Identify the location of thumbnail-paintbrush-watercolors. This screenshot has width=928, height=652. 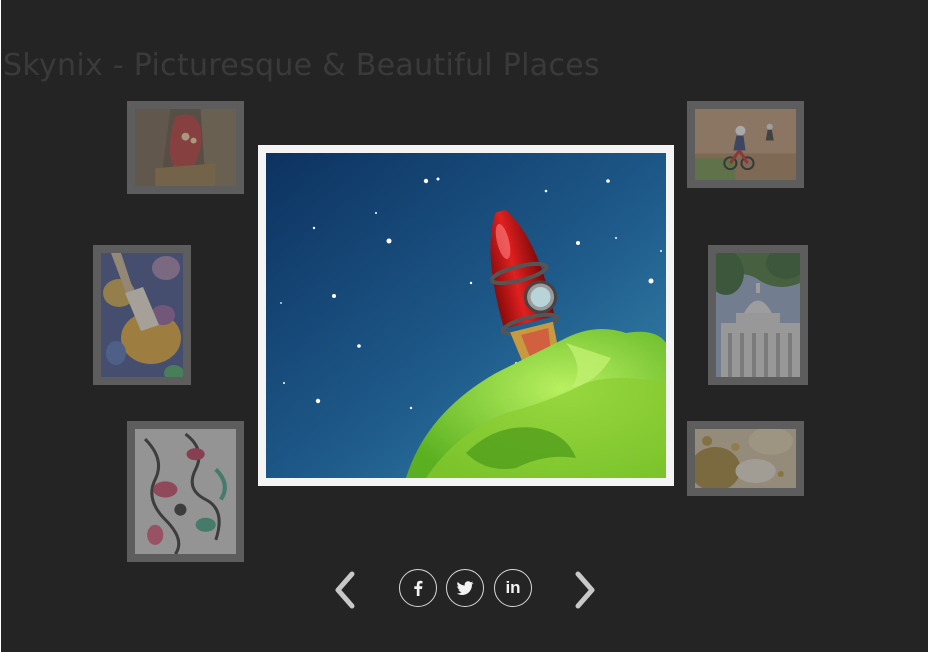
(142, 315).